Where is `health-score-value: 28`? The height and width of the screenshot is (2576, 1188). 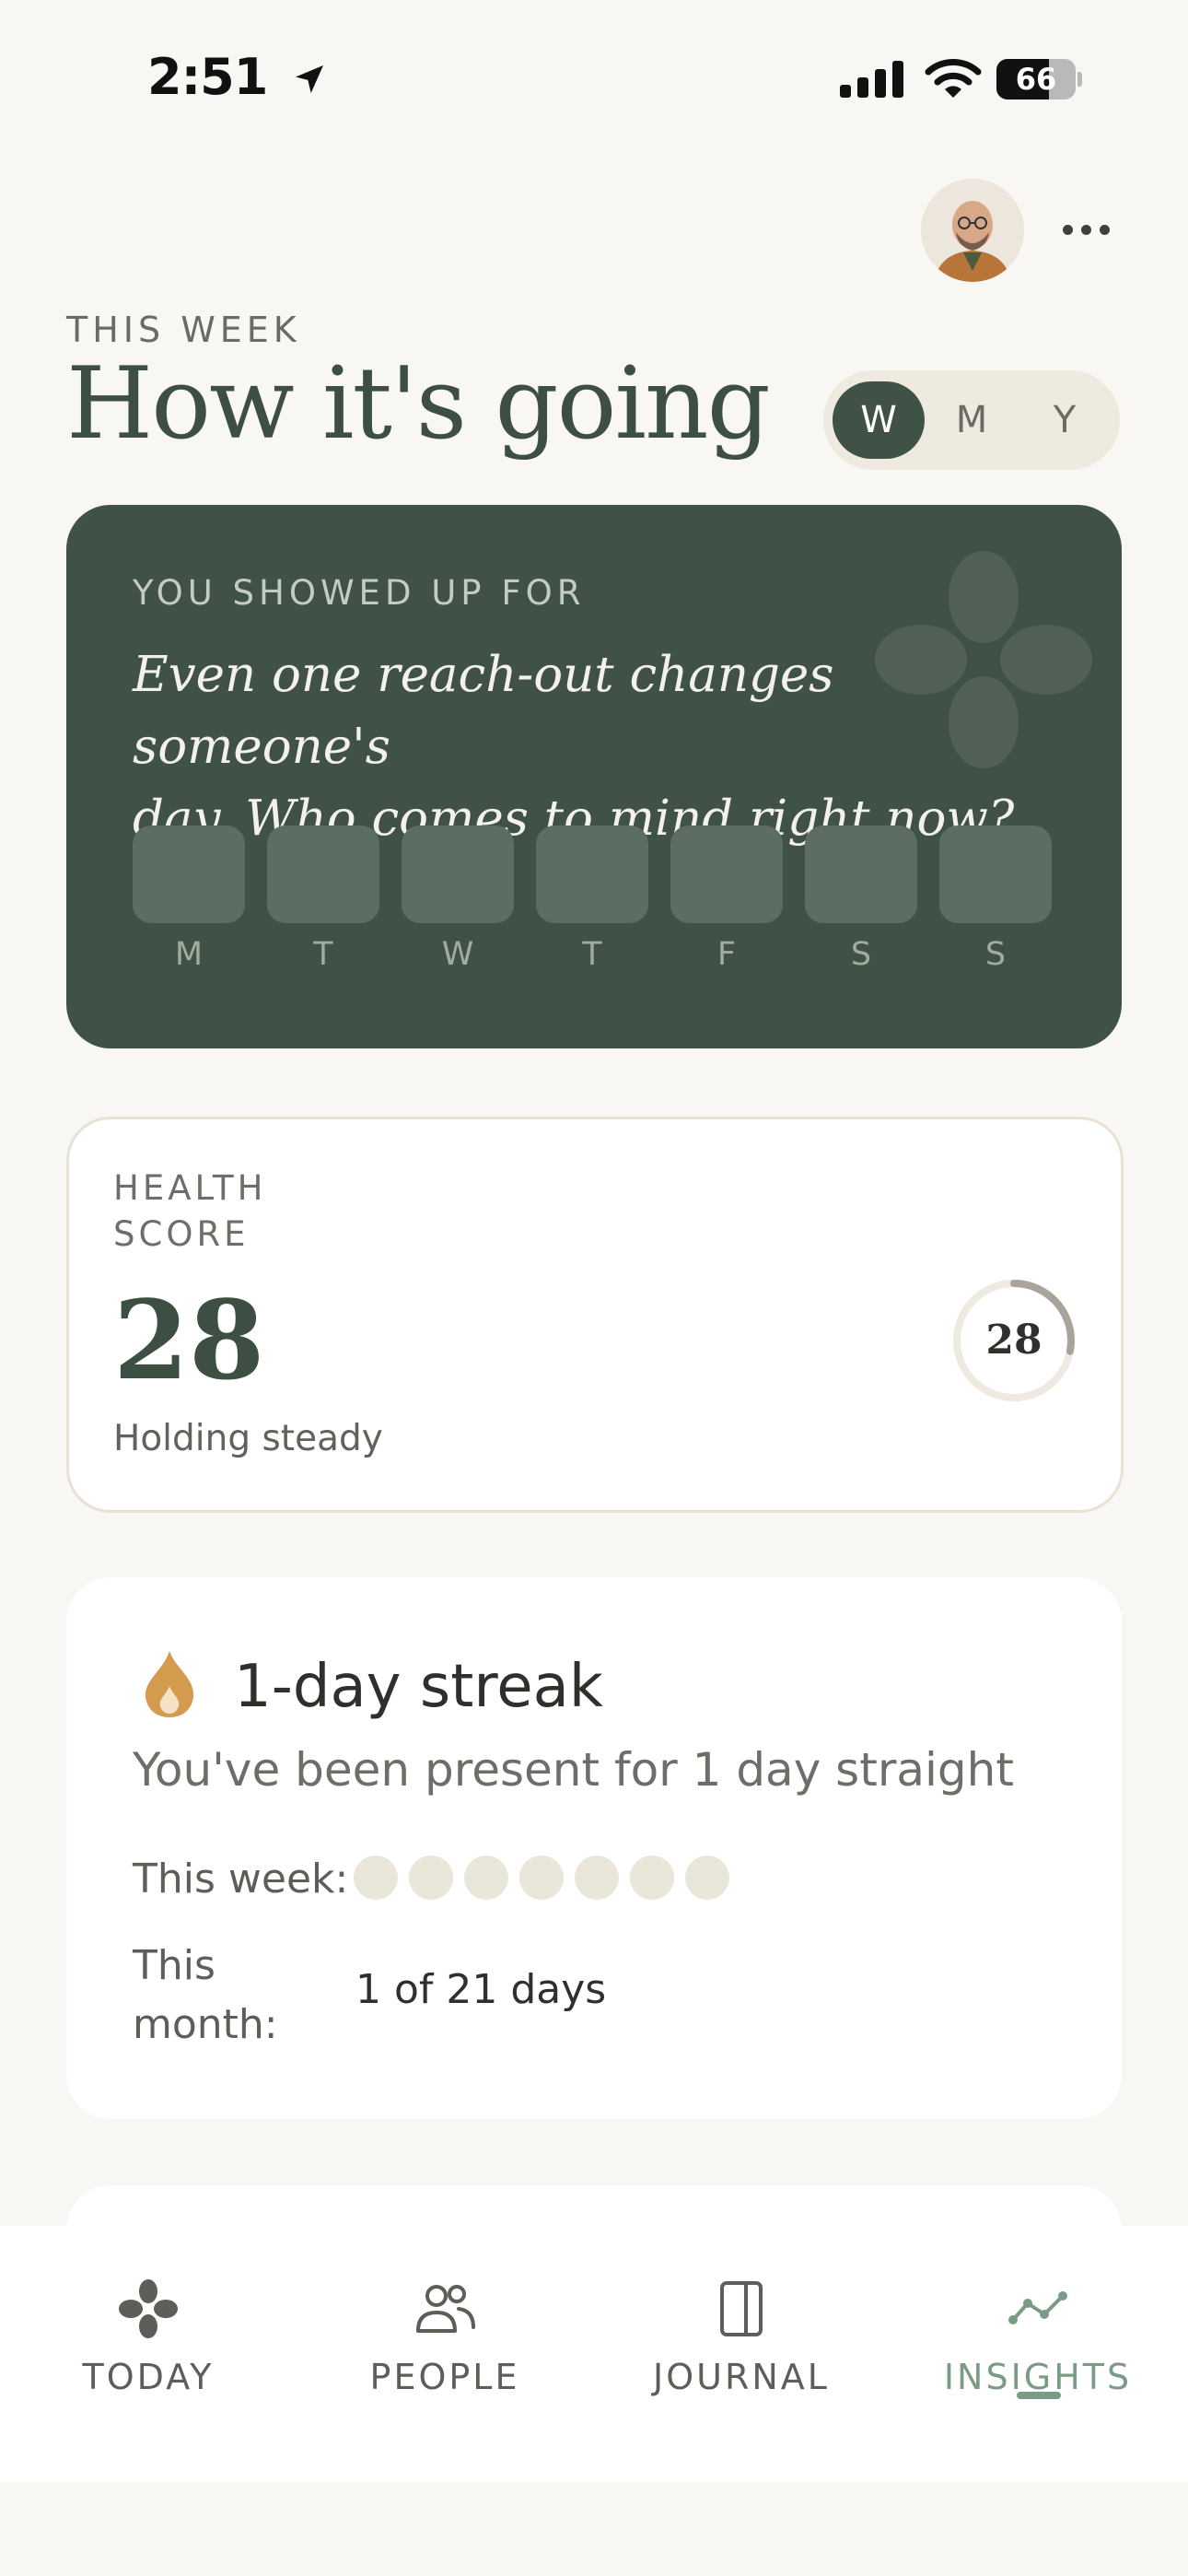 health-score-value: 28 is located at coordinates (189, 1340).